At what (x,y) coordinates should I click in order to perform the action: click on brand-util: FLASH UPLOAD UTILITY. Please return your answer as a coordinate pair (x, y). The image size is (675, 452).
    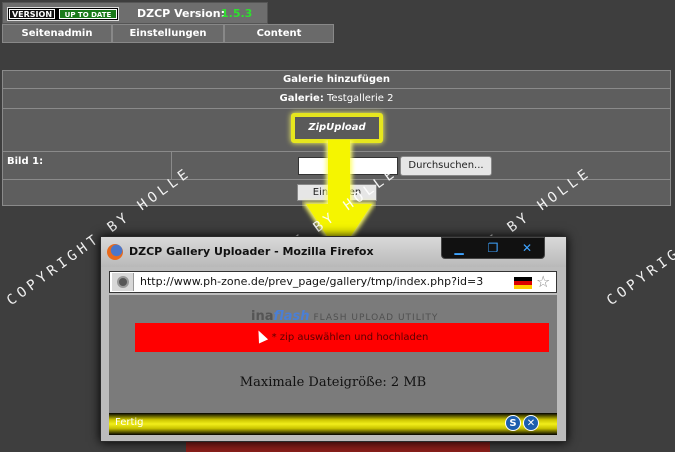
    Looking at the image, I should click on (376, 318).